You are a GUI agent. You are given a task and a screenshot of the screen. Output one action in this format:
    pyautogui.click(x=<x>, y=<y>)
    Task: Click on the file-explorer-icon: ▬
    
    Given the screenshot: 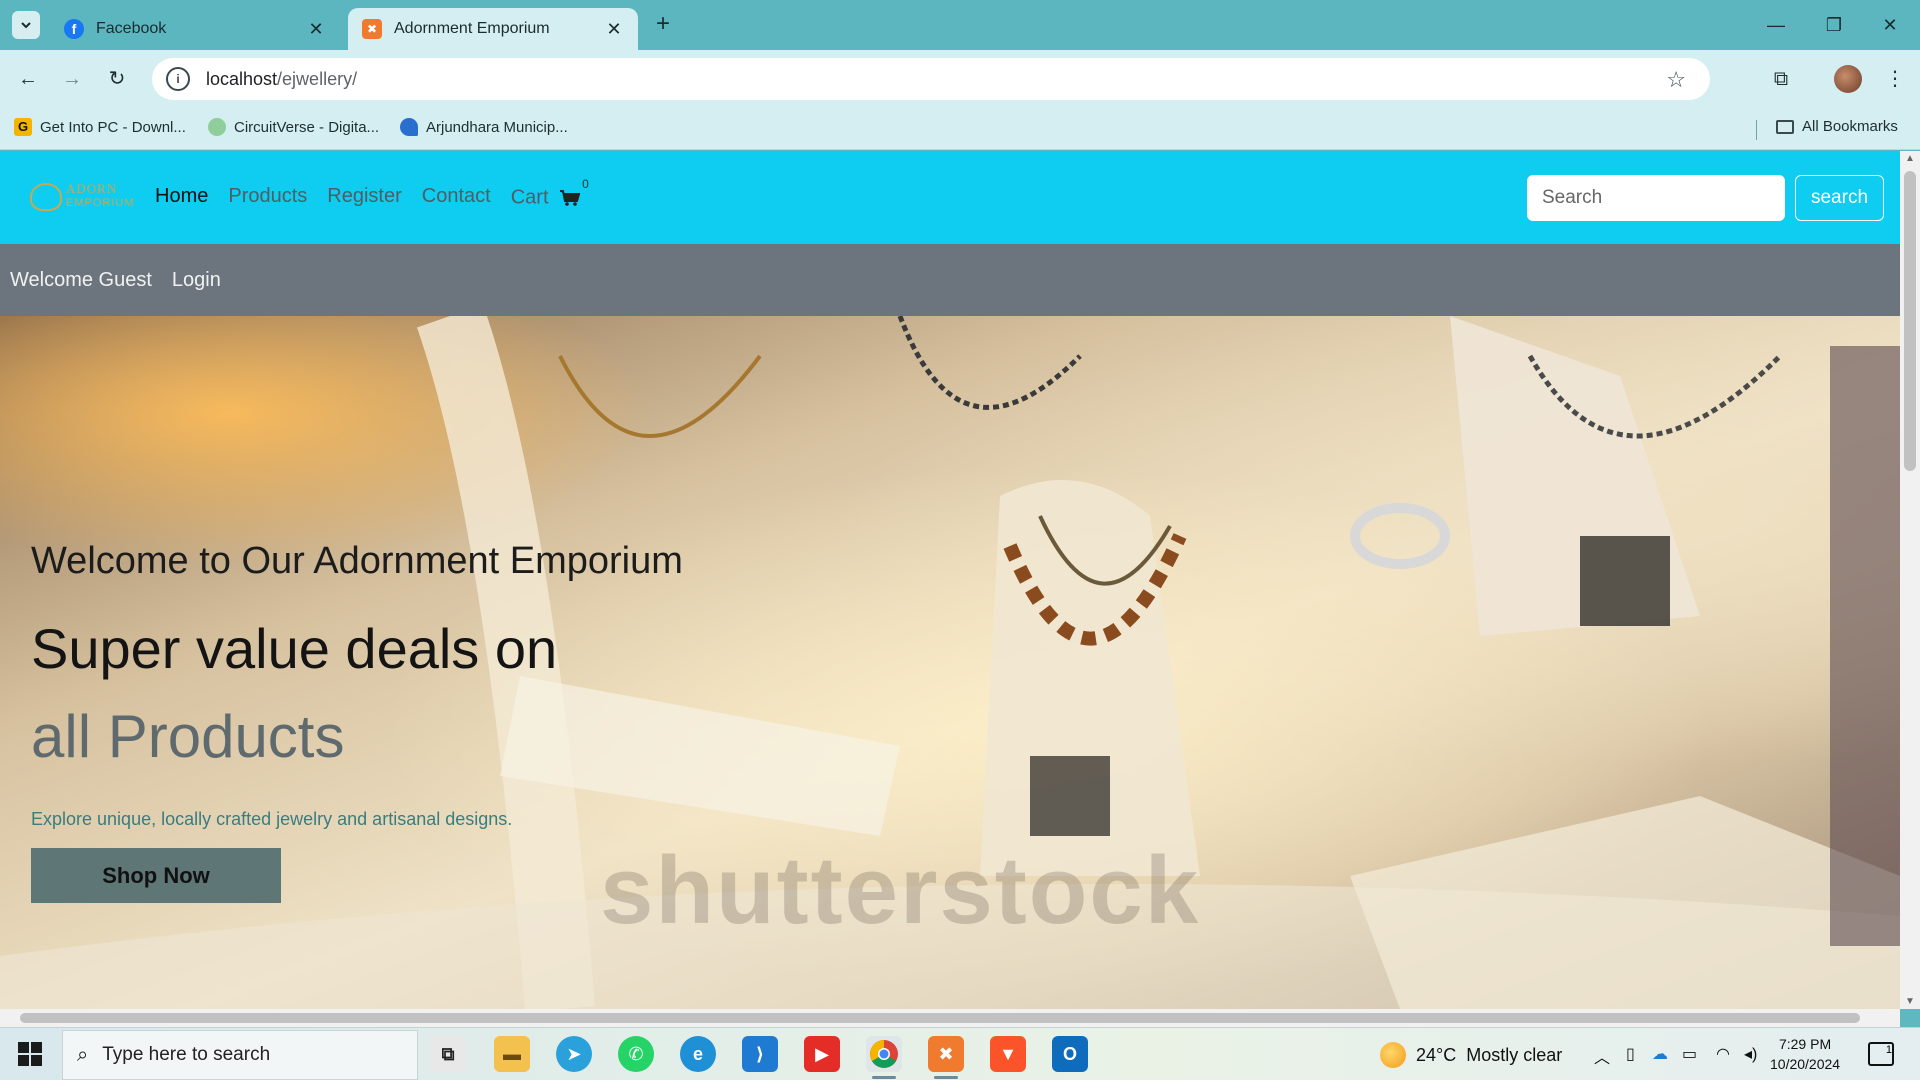 What is the action you would take?
    pyautogui.click(x=512, y=1054)
    